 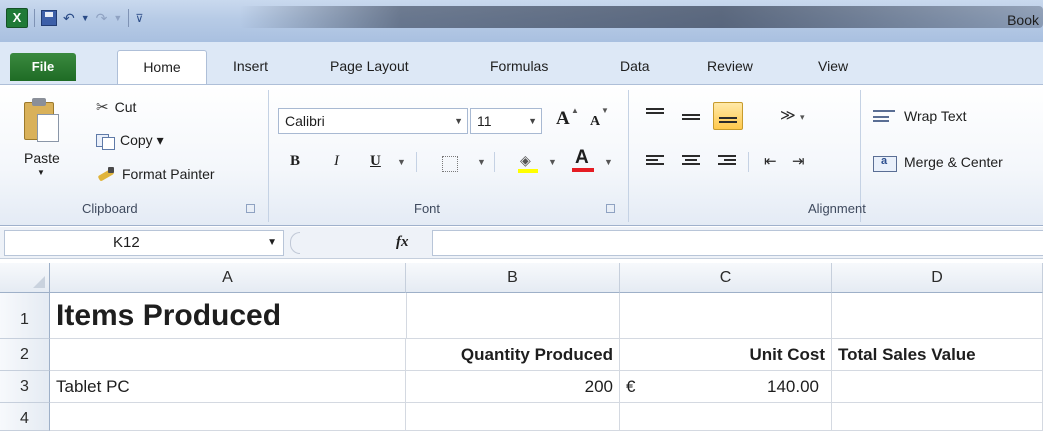 What do you see at coordinates (25, 417) in the screenshot?
I see `row-header-4: 4` at bounding box center [25, 417].